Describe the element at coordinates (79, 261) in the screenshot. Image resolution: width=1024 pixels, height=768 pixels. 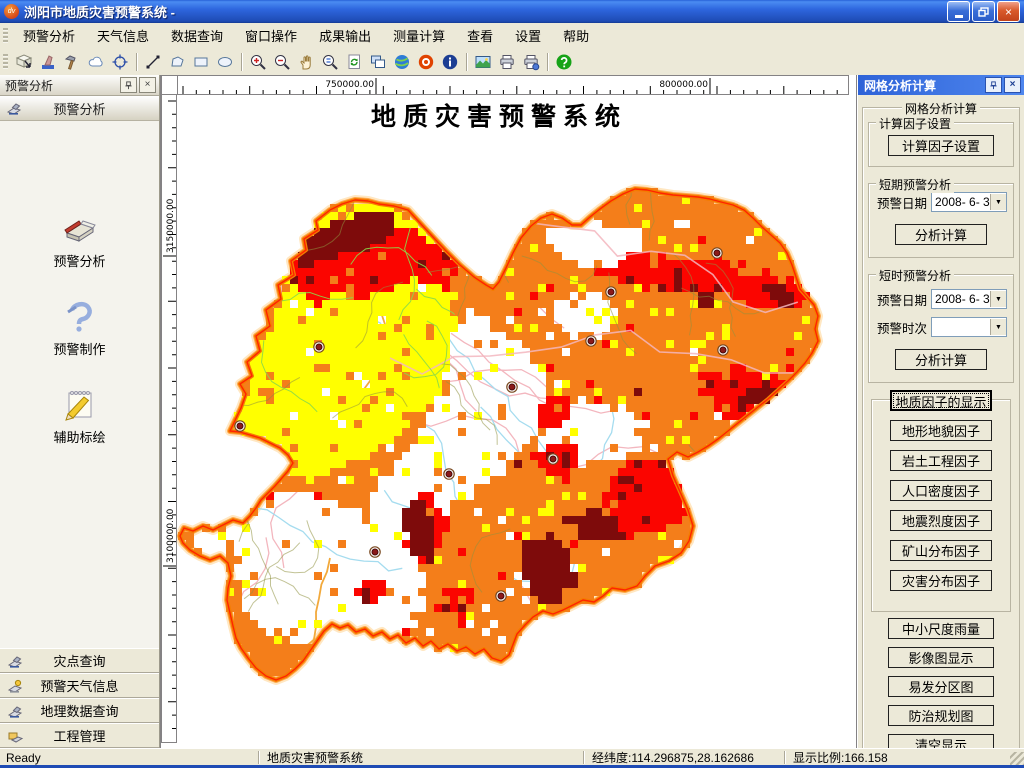
I see `nav-item-label: 预警分析` at that location.